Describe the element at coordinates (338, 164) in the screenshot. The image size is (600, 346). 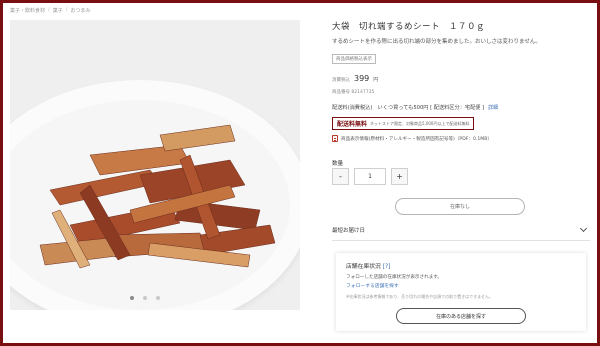
I see `quantity-label: 数量` at that location.